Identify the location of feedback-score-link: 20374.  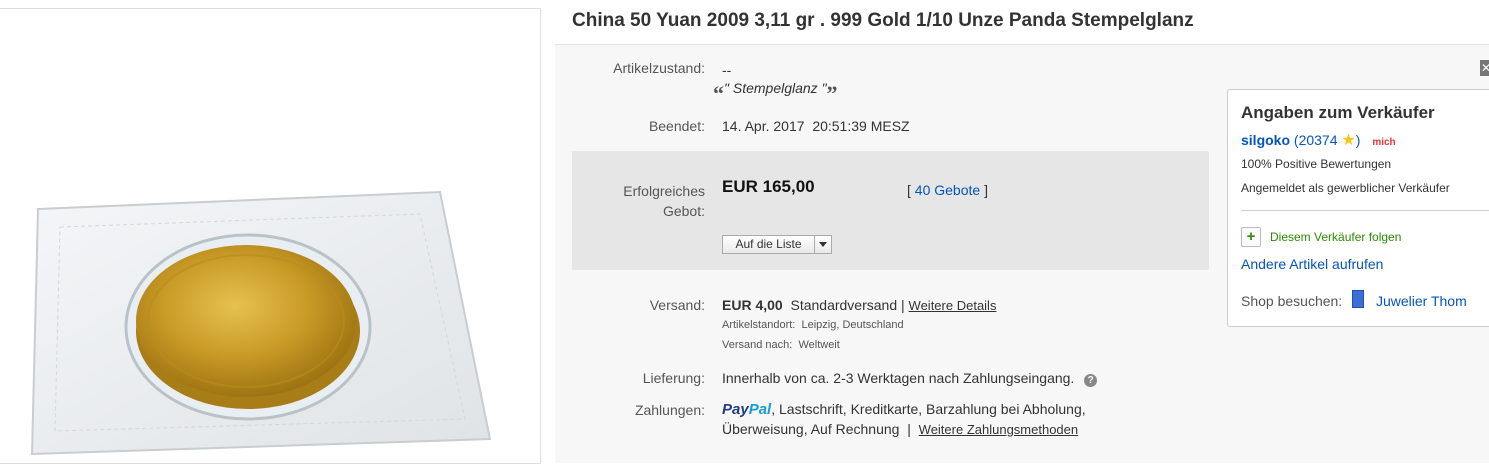
(1318, 140).